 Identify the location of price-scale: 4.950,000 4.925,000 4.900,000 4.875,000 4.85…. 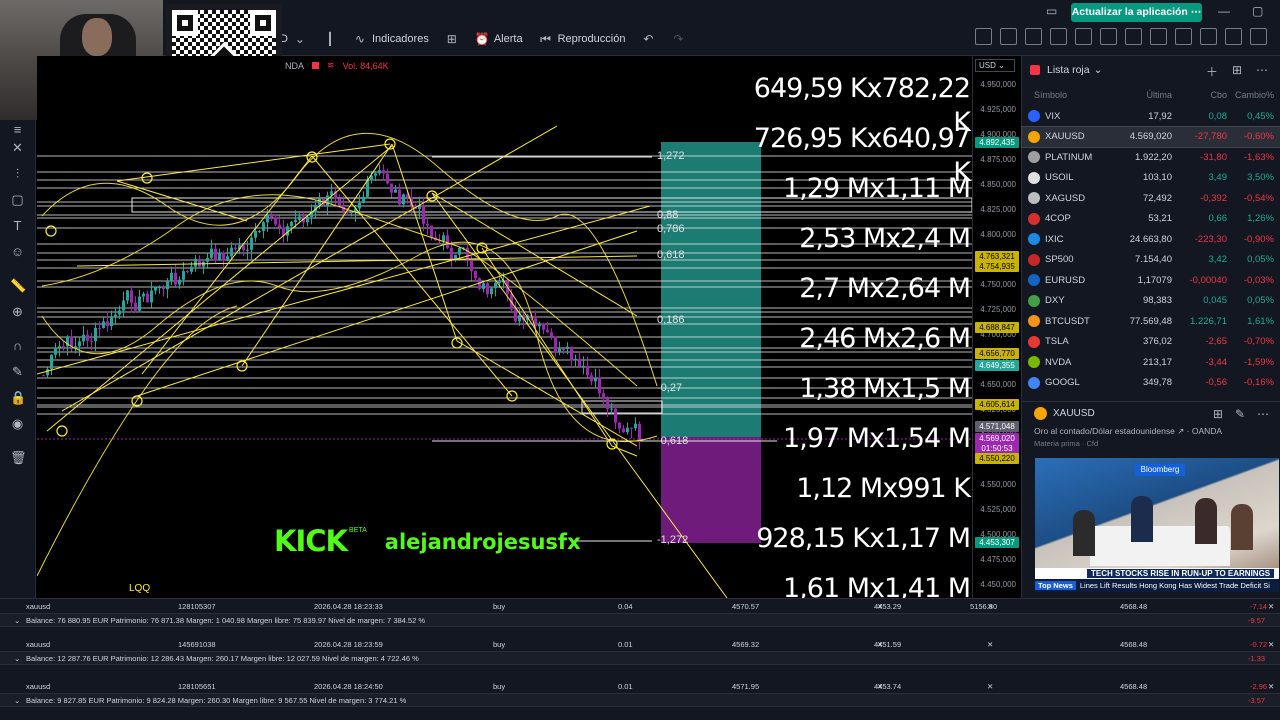
(996, 347).